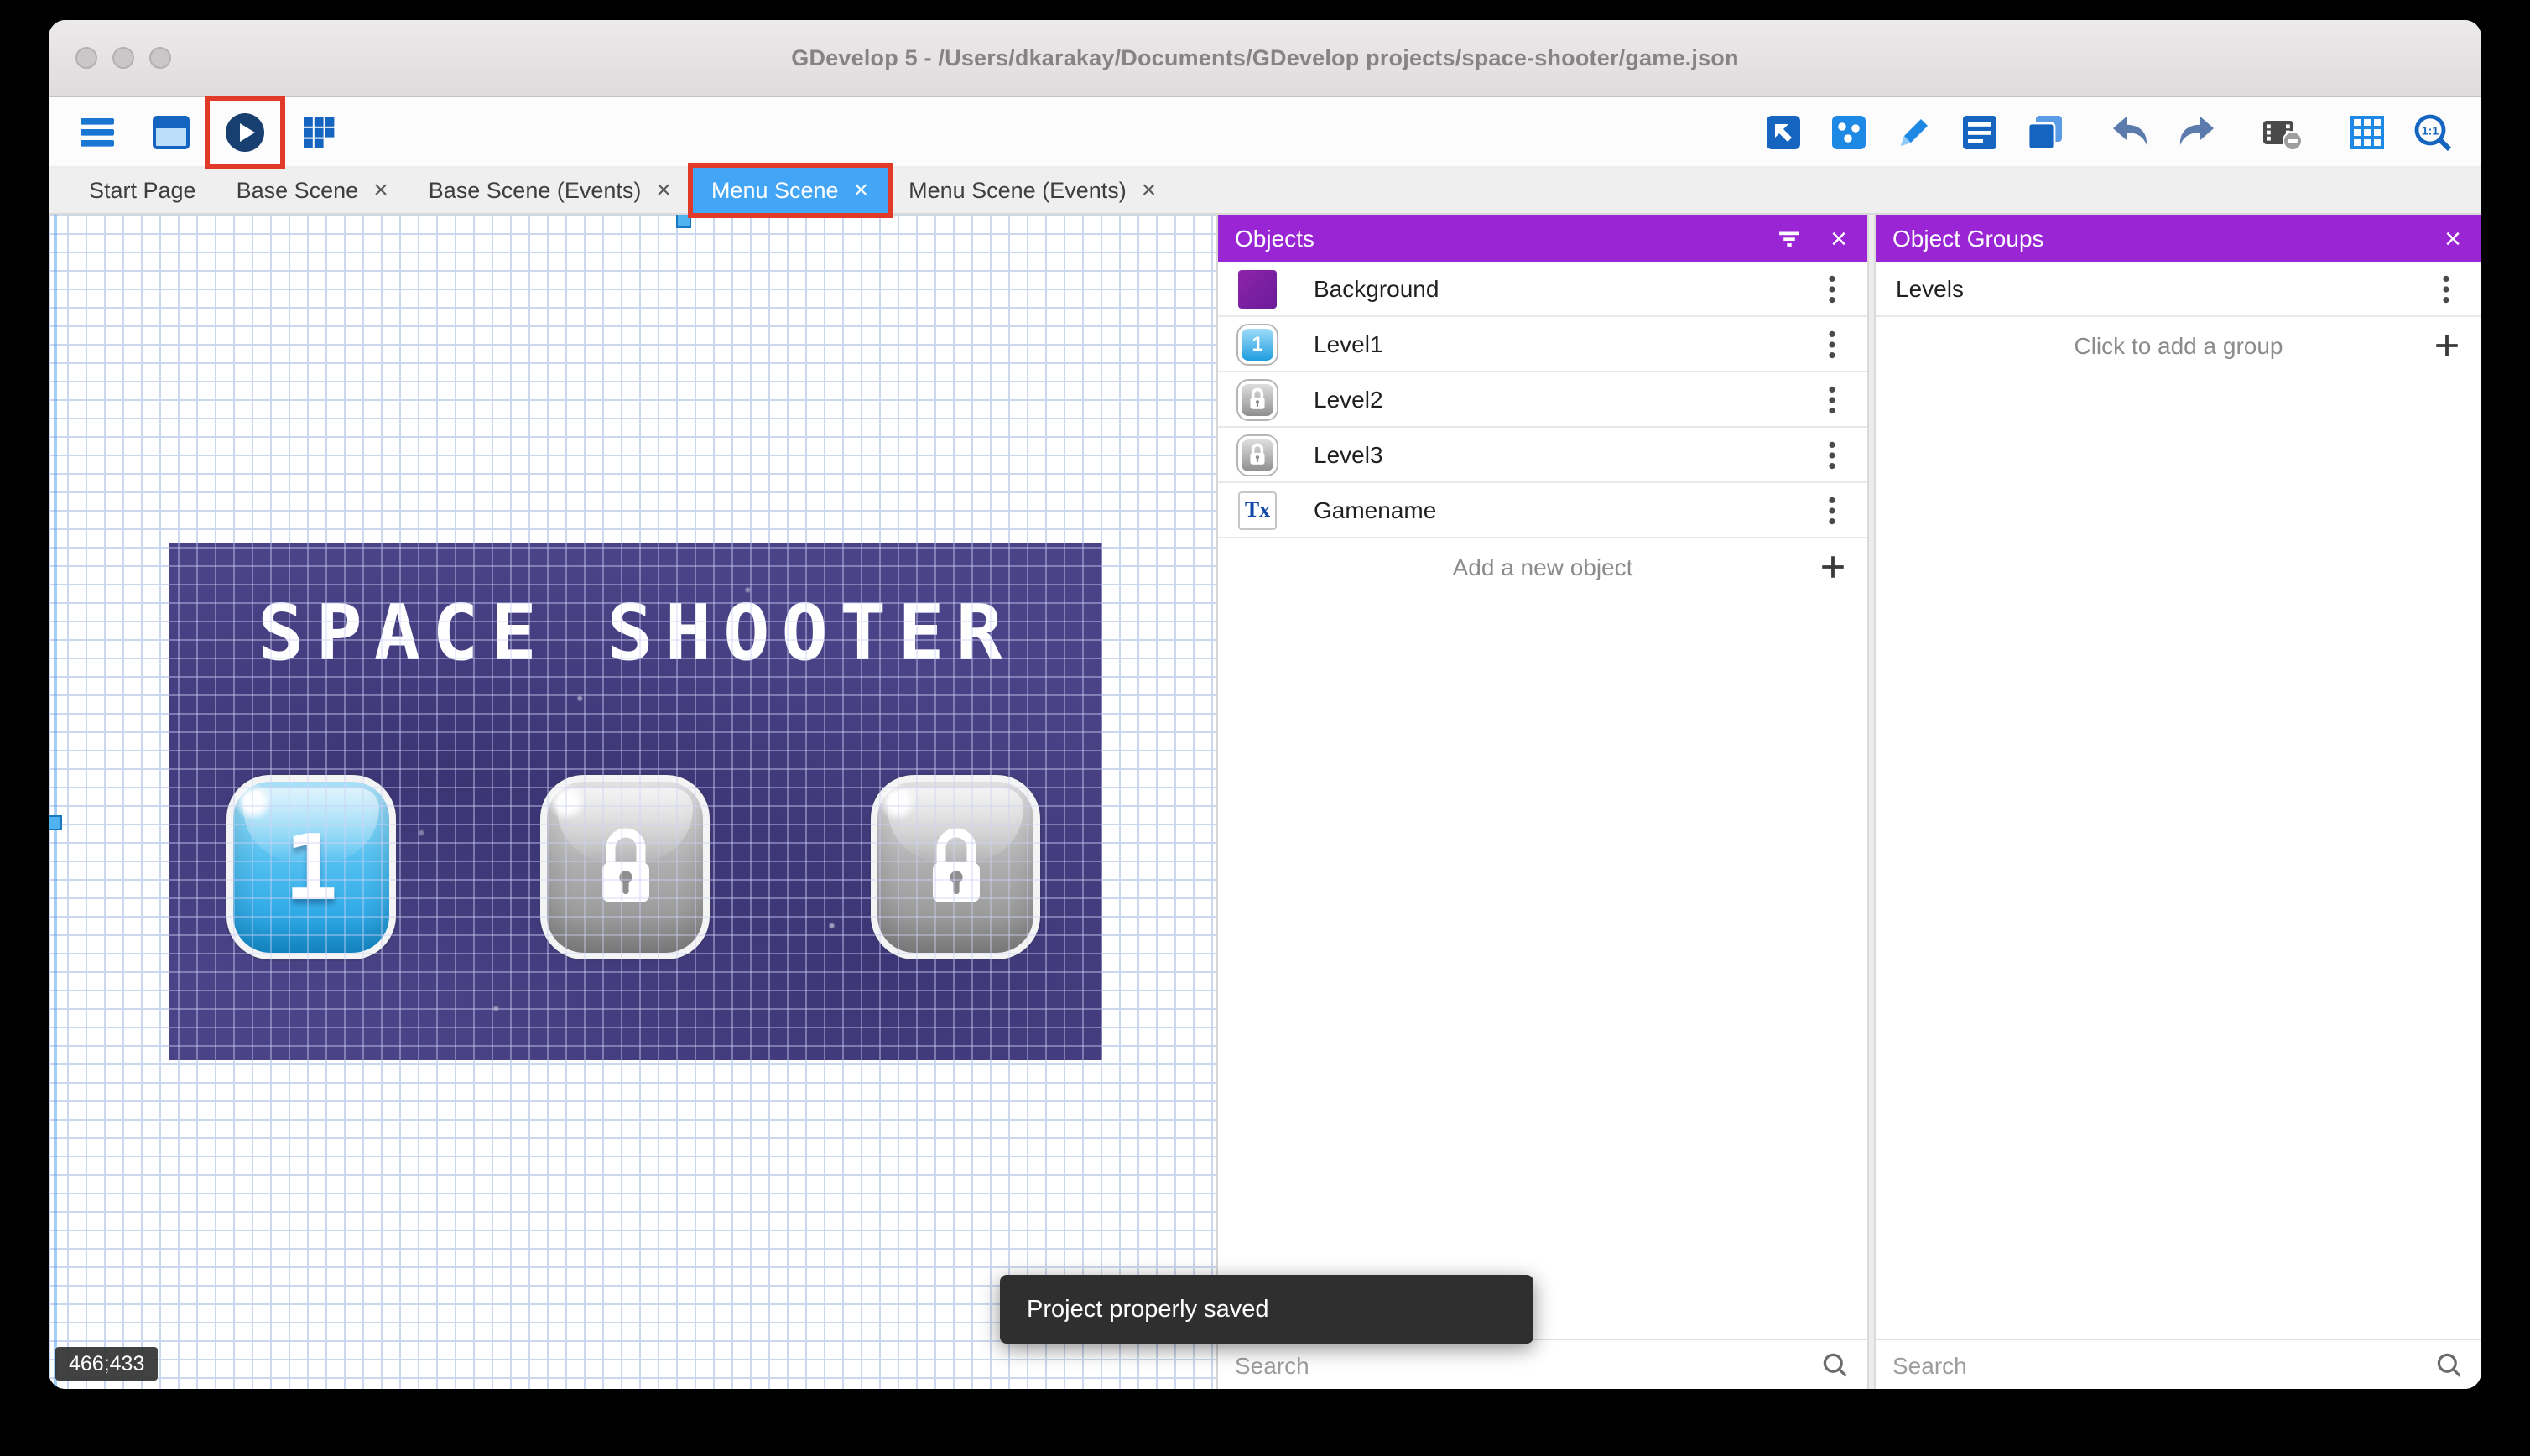 The width and height of the screenshot is (2530, 1456). I want to click on play-button, so click(245, 132).